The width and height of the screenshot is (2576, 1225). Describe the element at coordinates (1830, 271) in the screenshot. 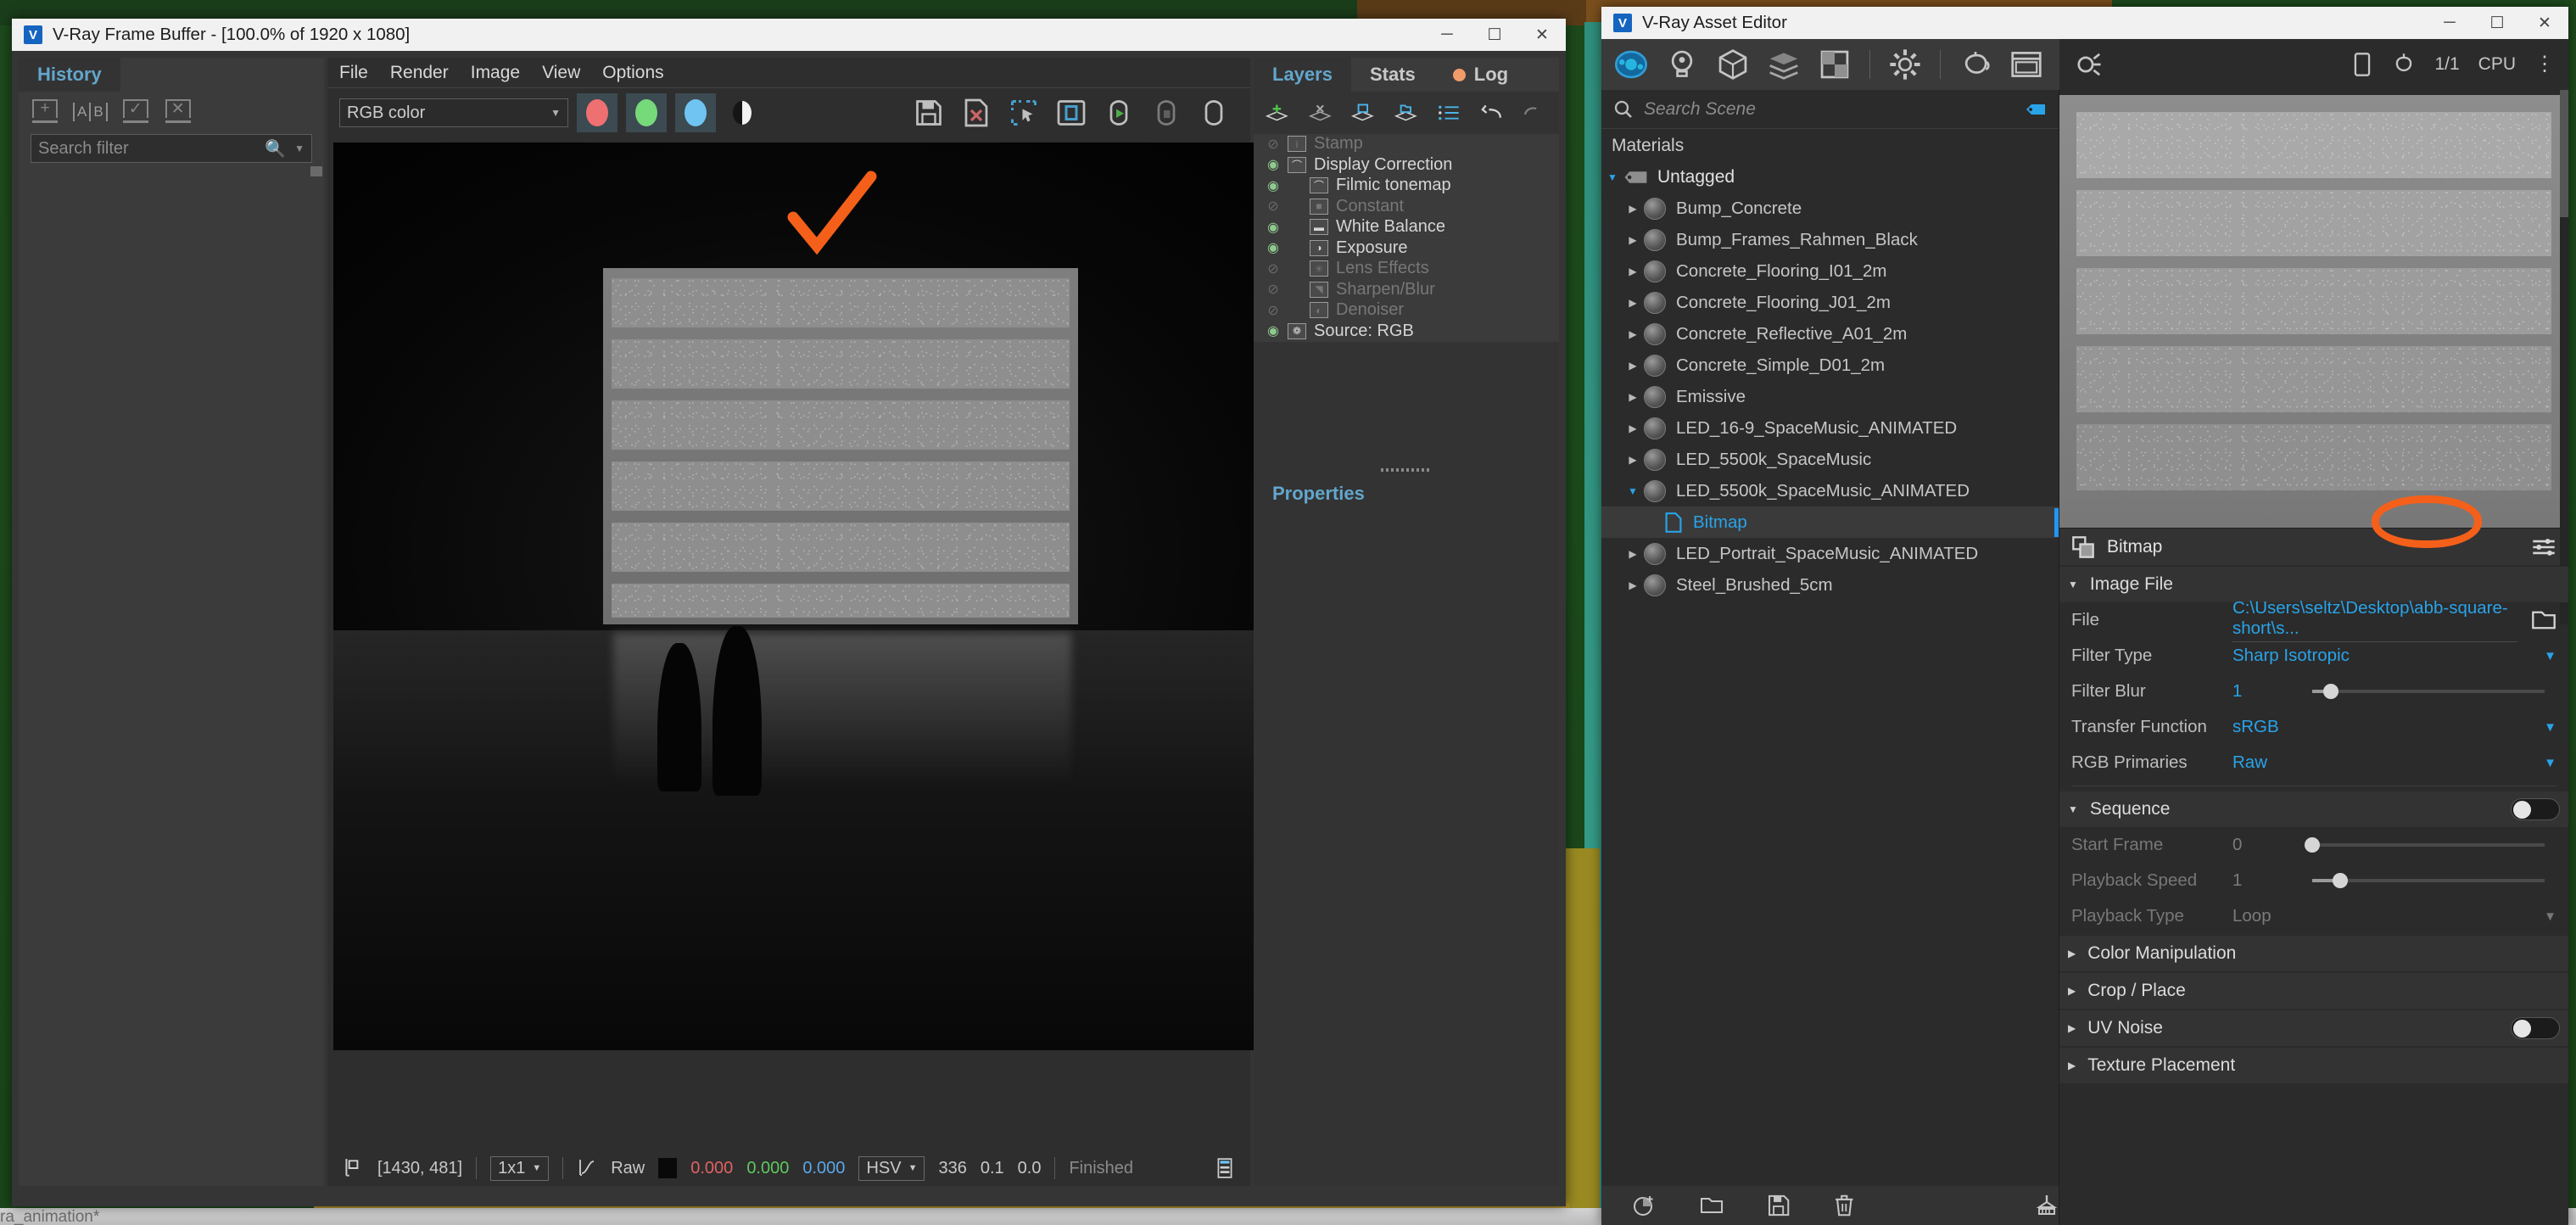

I see `tree-item-material: ▶ Concrete_Flooring_I01_2m` at that location.